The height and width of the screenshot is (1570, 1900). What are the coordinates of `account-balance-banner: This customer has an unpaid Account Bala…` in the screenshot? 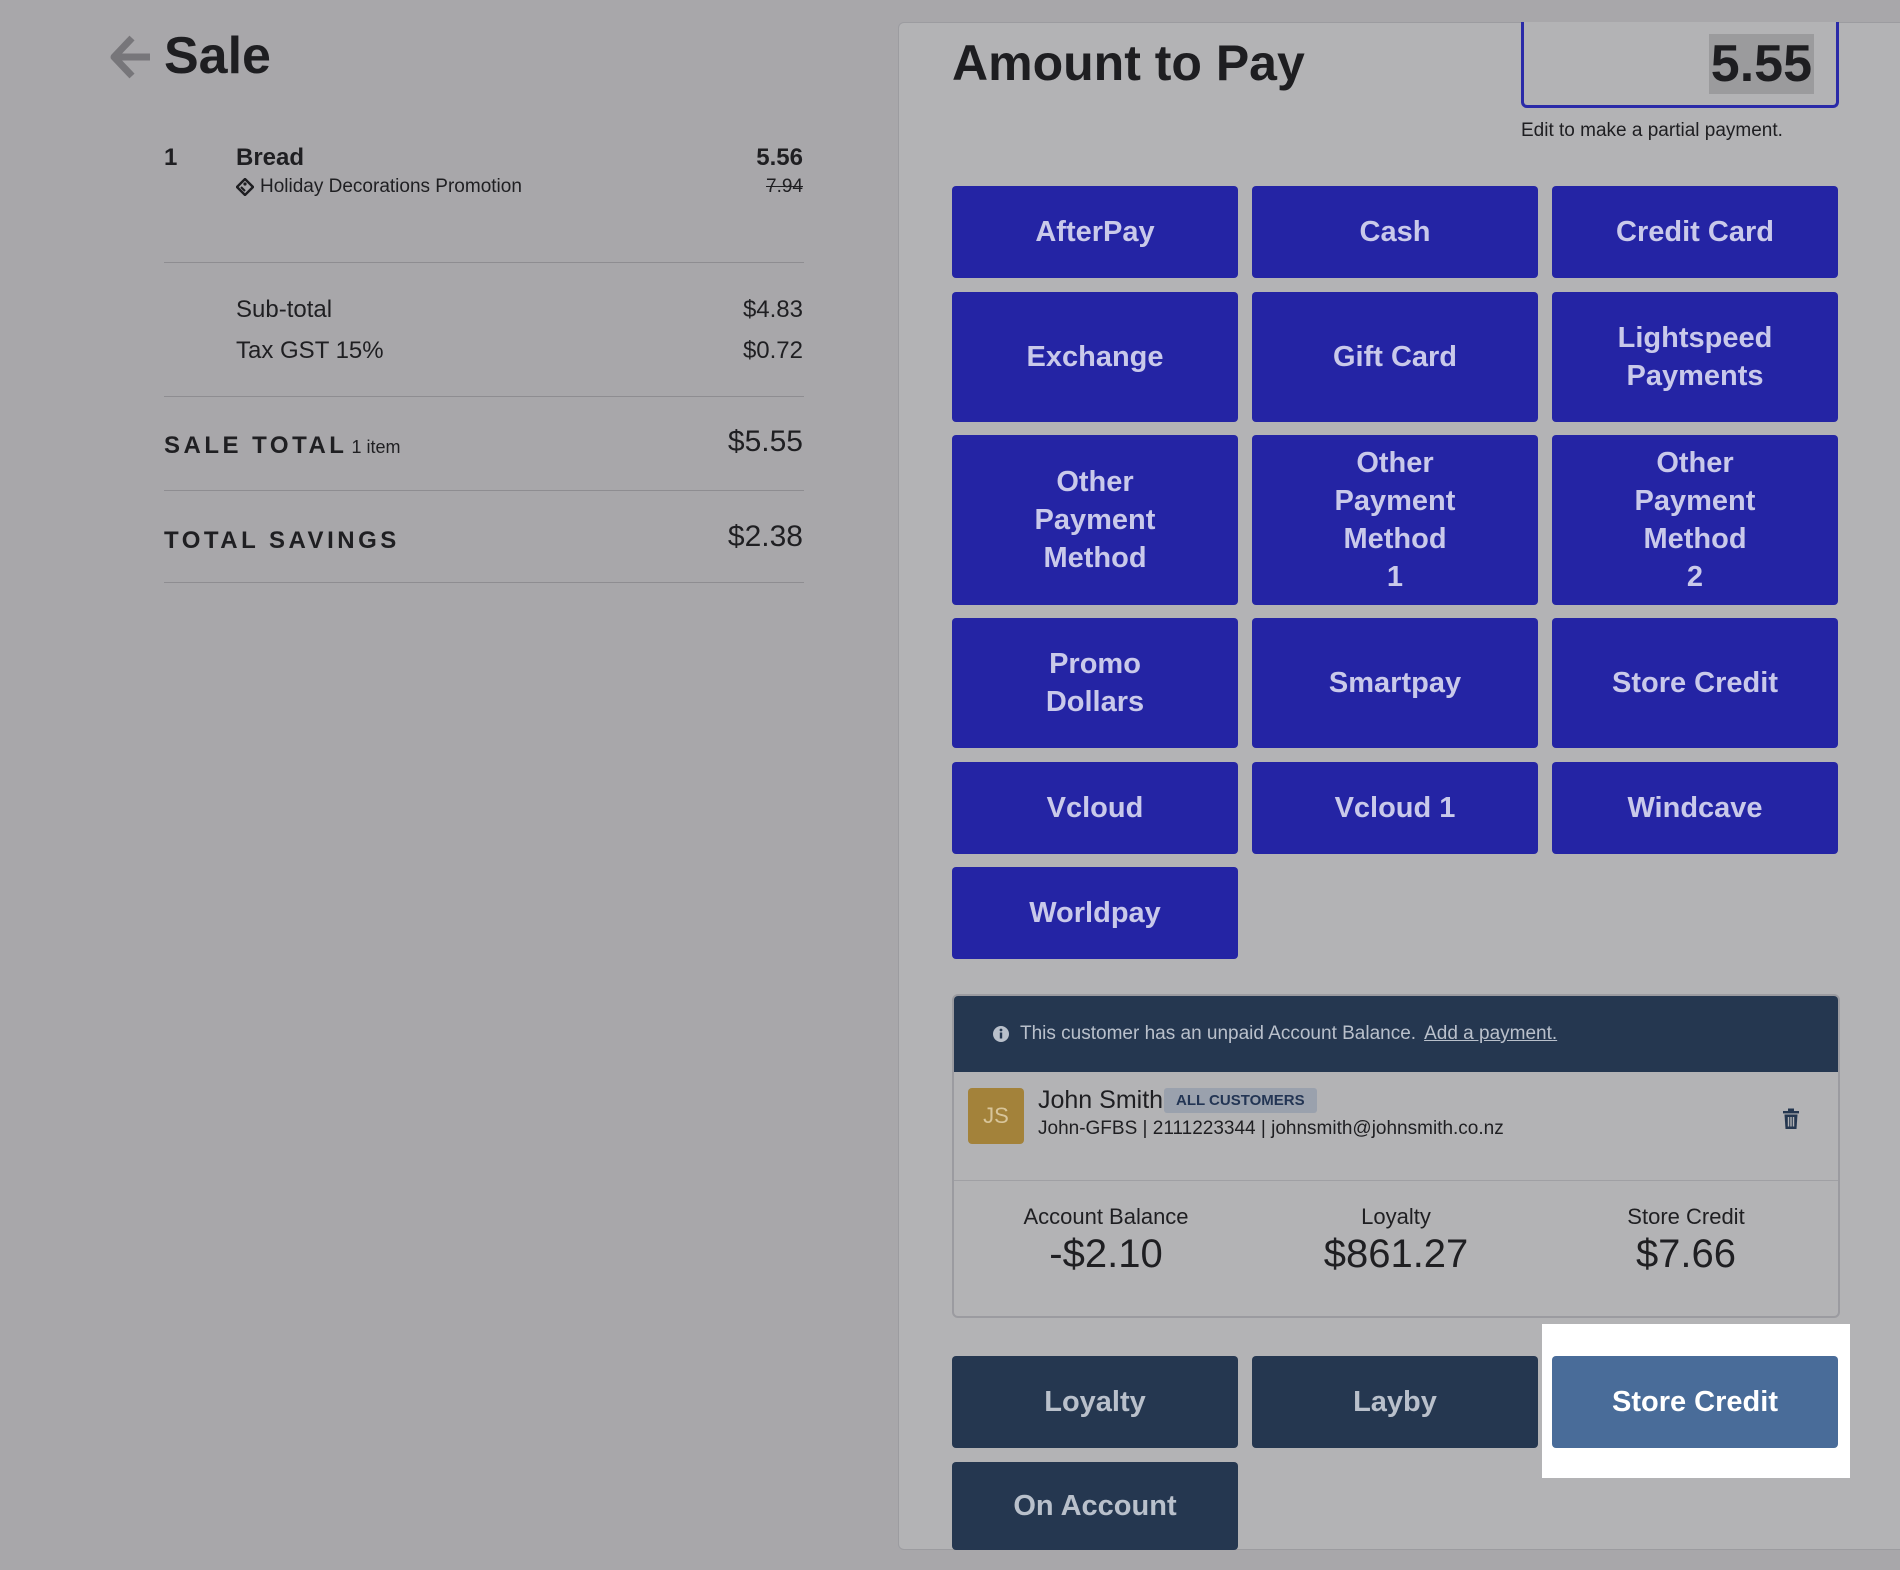 It's located at (1396, 1034).